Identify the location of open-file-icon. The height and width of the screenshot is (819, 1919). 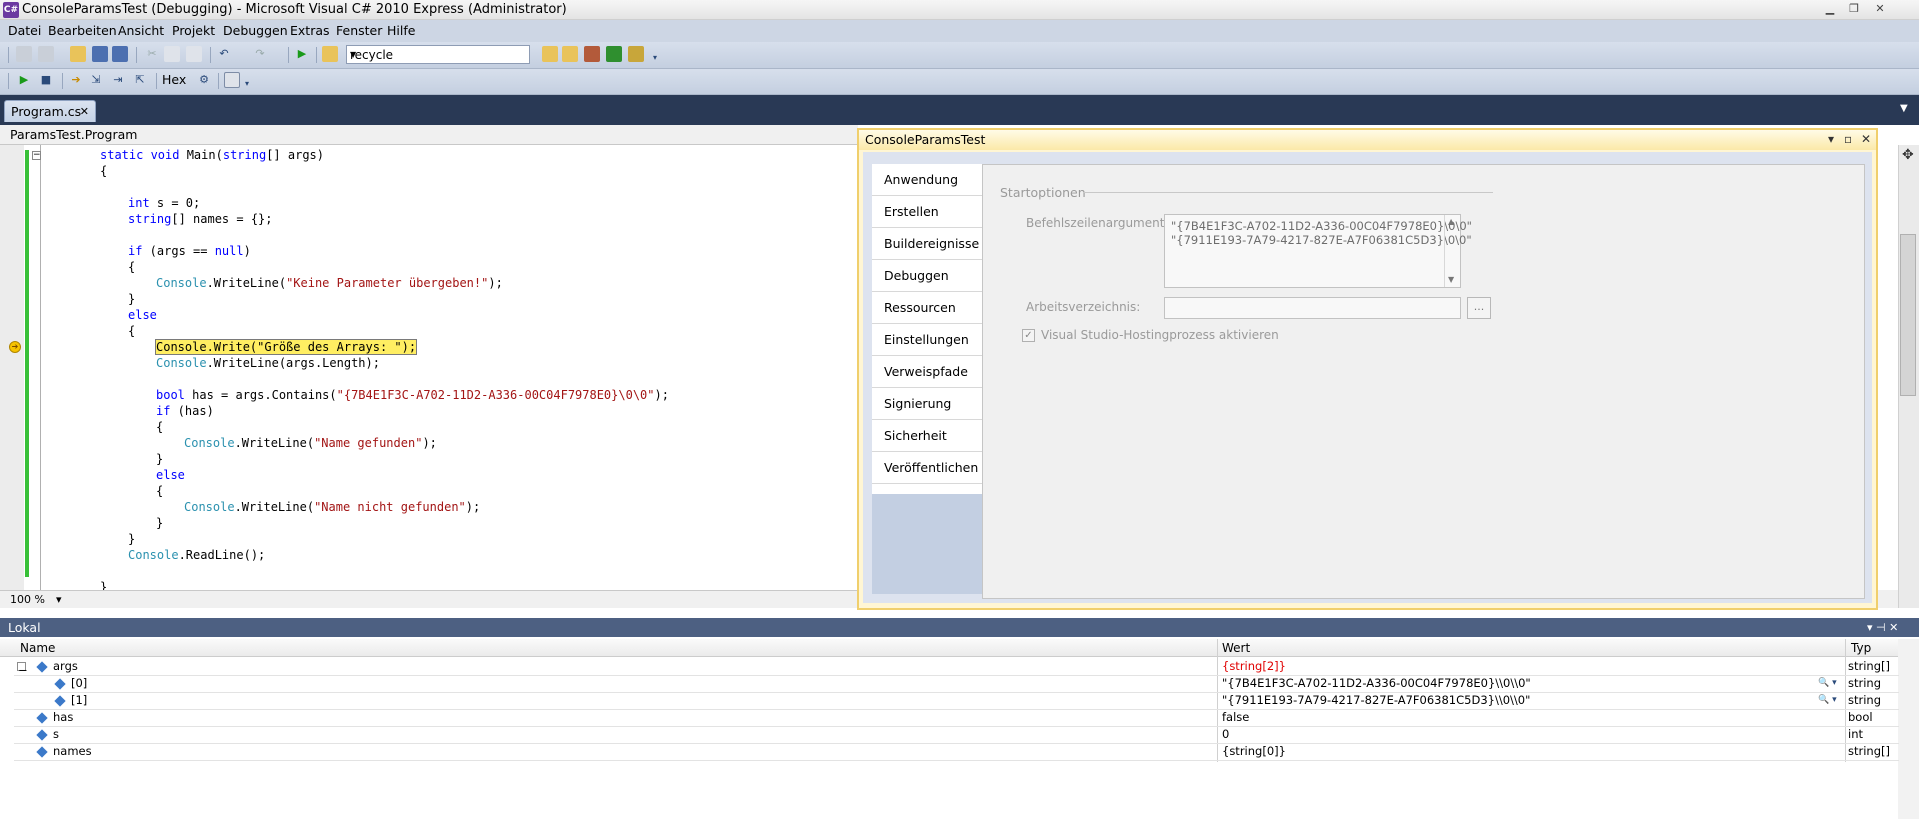
(78, 54).